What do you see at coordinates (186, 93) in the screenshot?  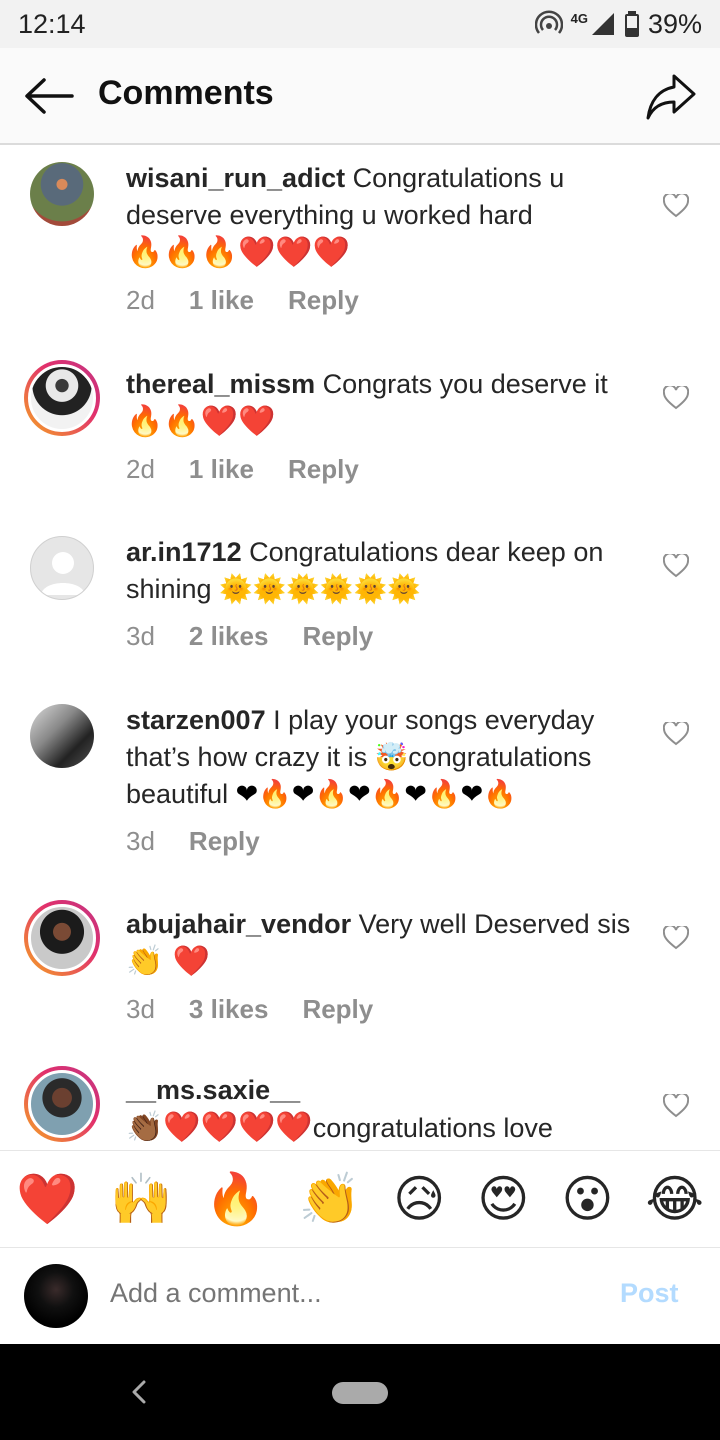 I see `page-title: Comments` at bounding box center [186, 93].